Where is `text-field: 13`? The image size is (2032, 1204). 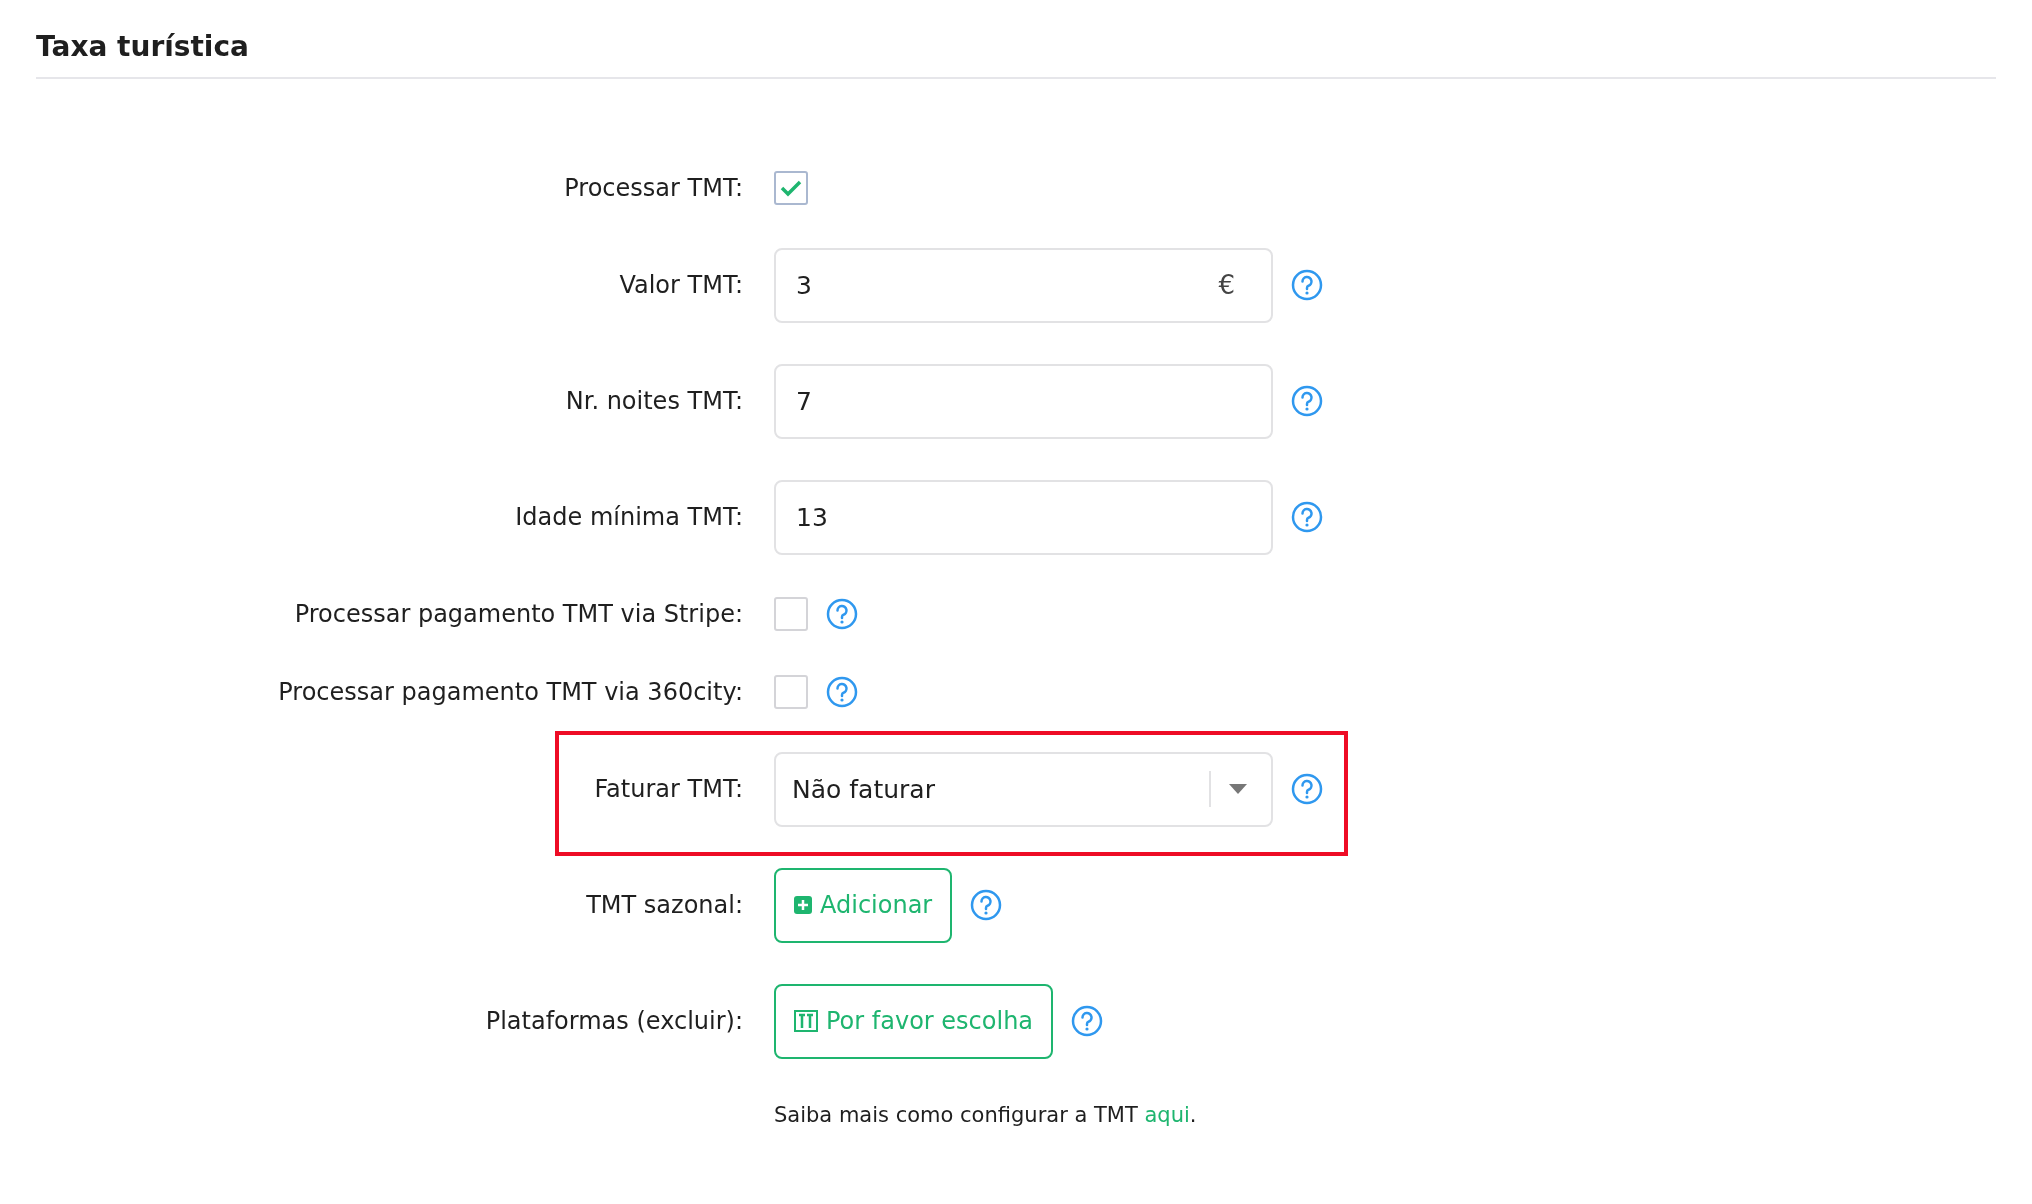 text-field: 13 is located at coordinates (1023, 517).